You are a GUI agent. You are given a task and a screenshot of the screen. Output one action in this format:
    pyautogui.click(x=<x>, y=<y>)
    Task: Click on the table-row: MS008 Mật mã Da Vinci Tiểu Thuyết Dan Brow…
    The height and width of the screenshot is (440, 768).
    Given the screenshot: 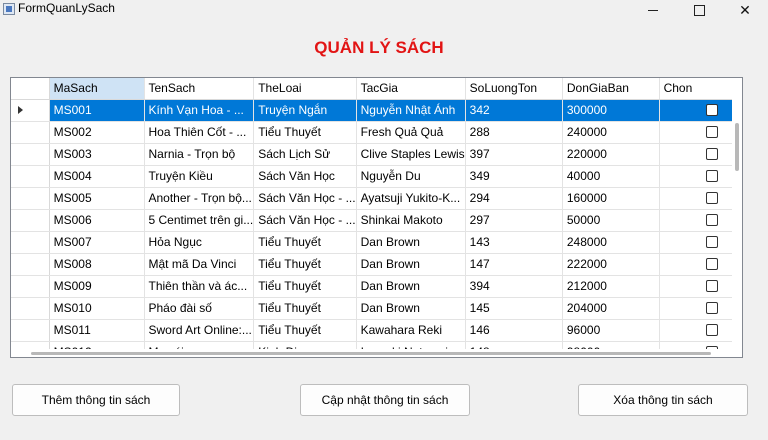 What is the action you would take?
    pyautogui.click(x=376, y=264)
    